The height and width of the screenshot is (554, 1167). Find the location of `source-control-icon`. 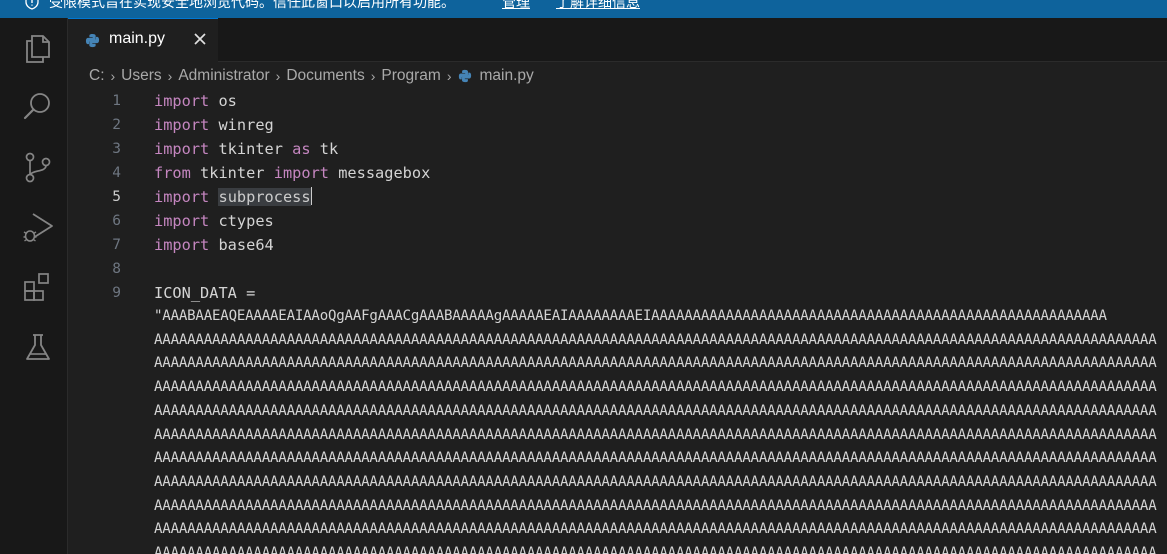

source-control-icon is located at coordinates (38, 167).